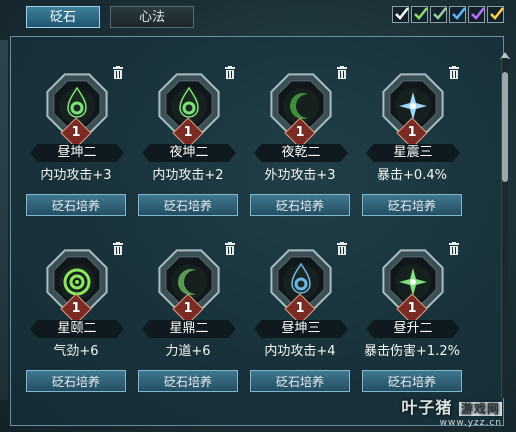 This screenshot has height=432, width=516. I want to click on gem-stat: 暴击+0.4%, so click(412, 175).